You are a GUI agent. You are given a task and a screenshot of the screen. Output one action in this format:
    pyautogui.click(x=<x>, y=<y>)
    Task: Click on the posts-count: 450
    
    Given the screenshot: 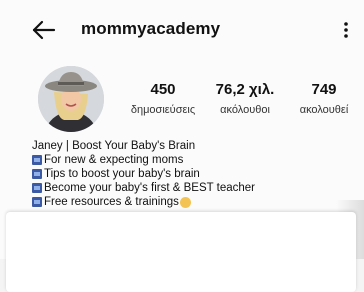 What is the action you would take?
    pyautogui.click(x=163, y=89)
    